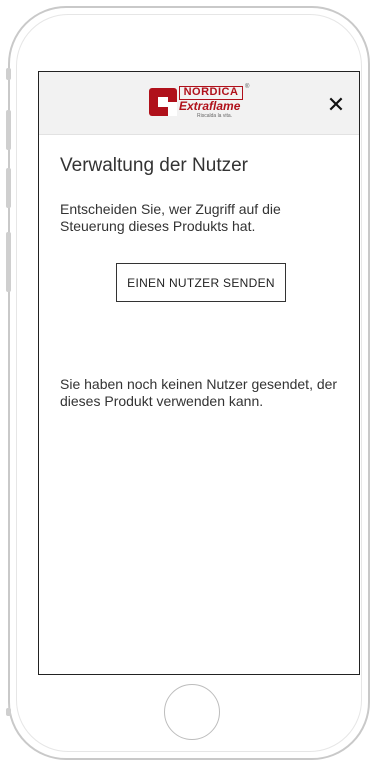 The width and height of the screenshot is (374, 765). I want to click on side-button, so click(8, 262).